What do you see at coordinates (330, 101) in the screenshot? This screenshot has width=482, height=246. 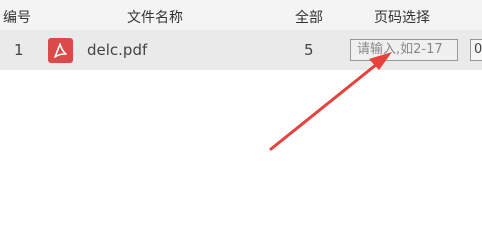 I see `red-arrow-annotation` at bounding box center [330, 101].